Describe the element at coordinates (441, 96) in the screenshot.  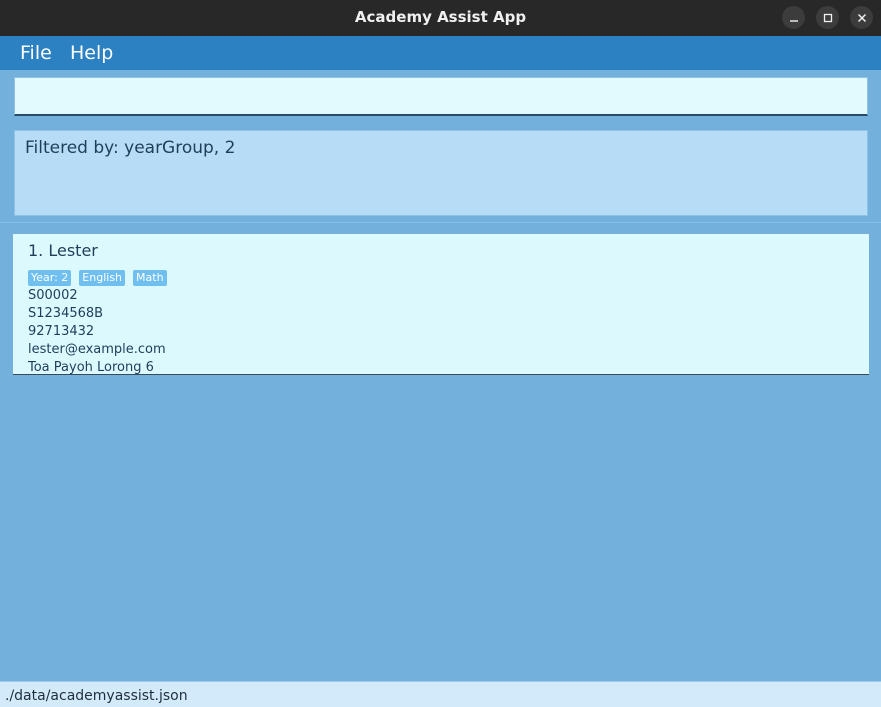
I see `command-input` at that location.